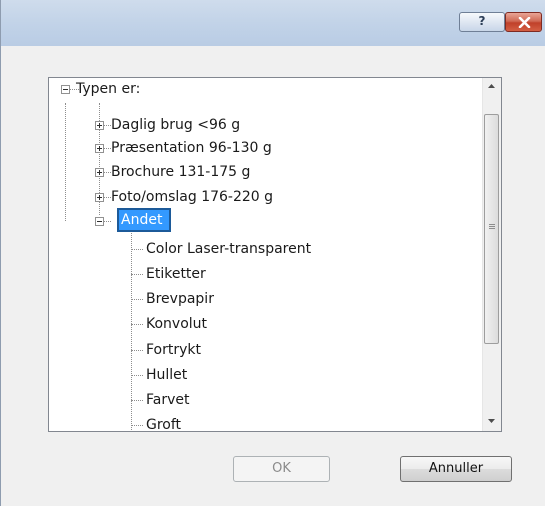 This screenshot has height=506, width=545. I want to click on tree-group-brochure: Brochure 131-175 g, so click(180, 172).